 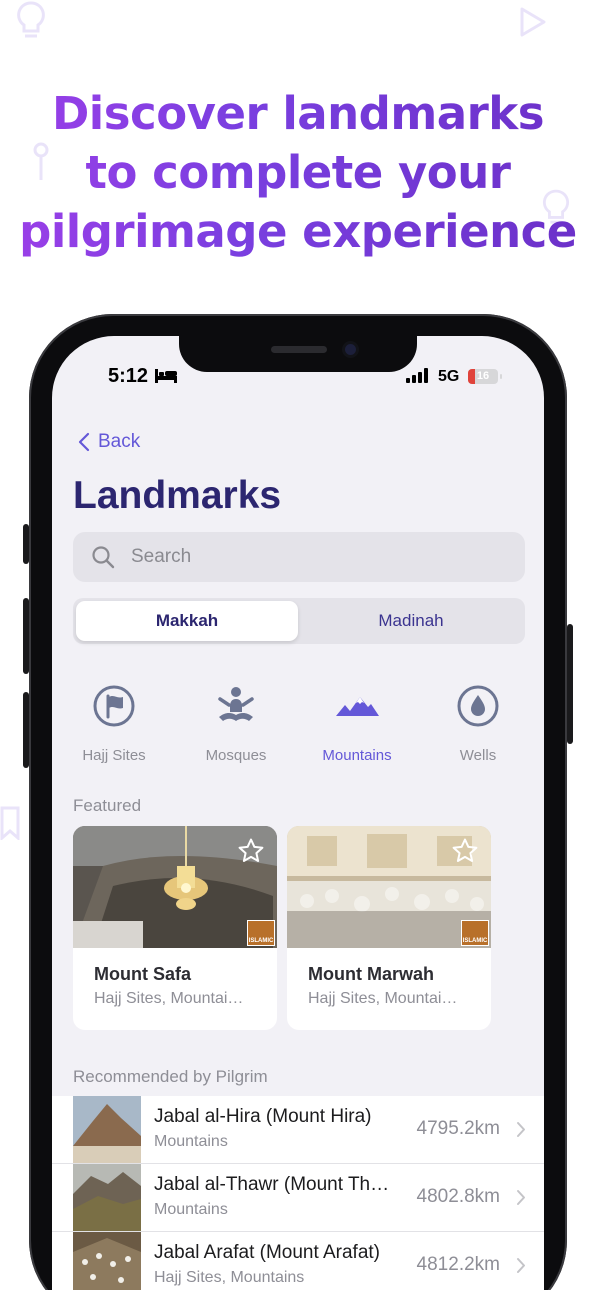 I want to click on search-input: Search, so click(x=299, y=557).